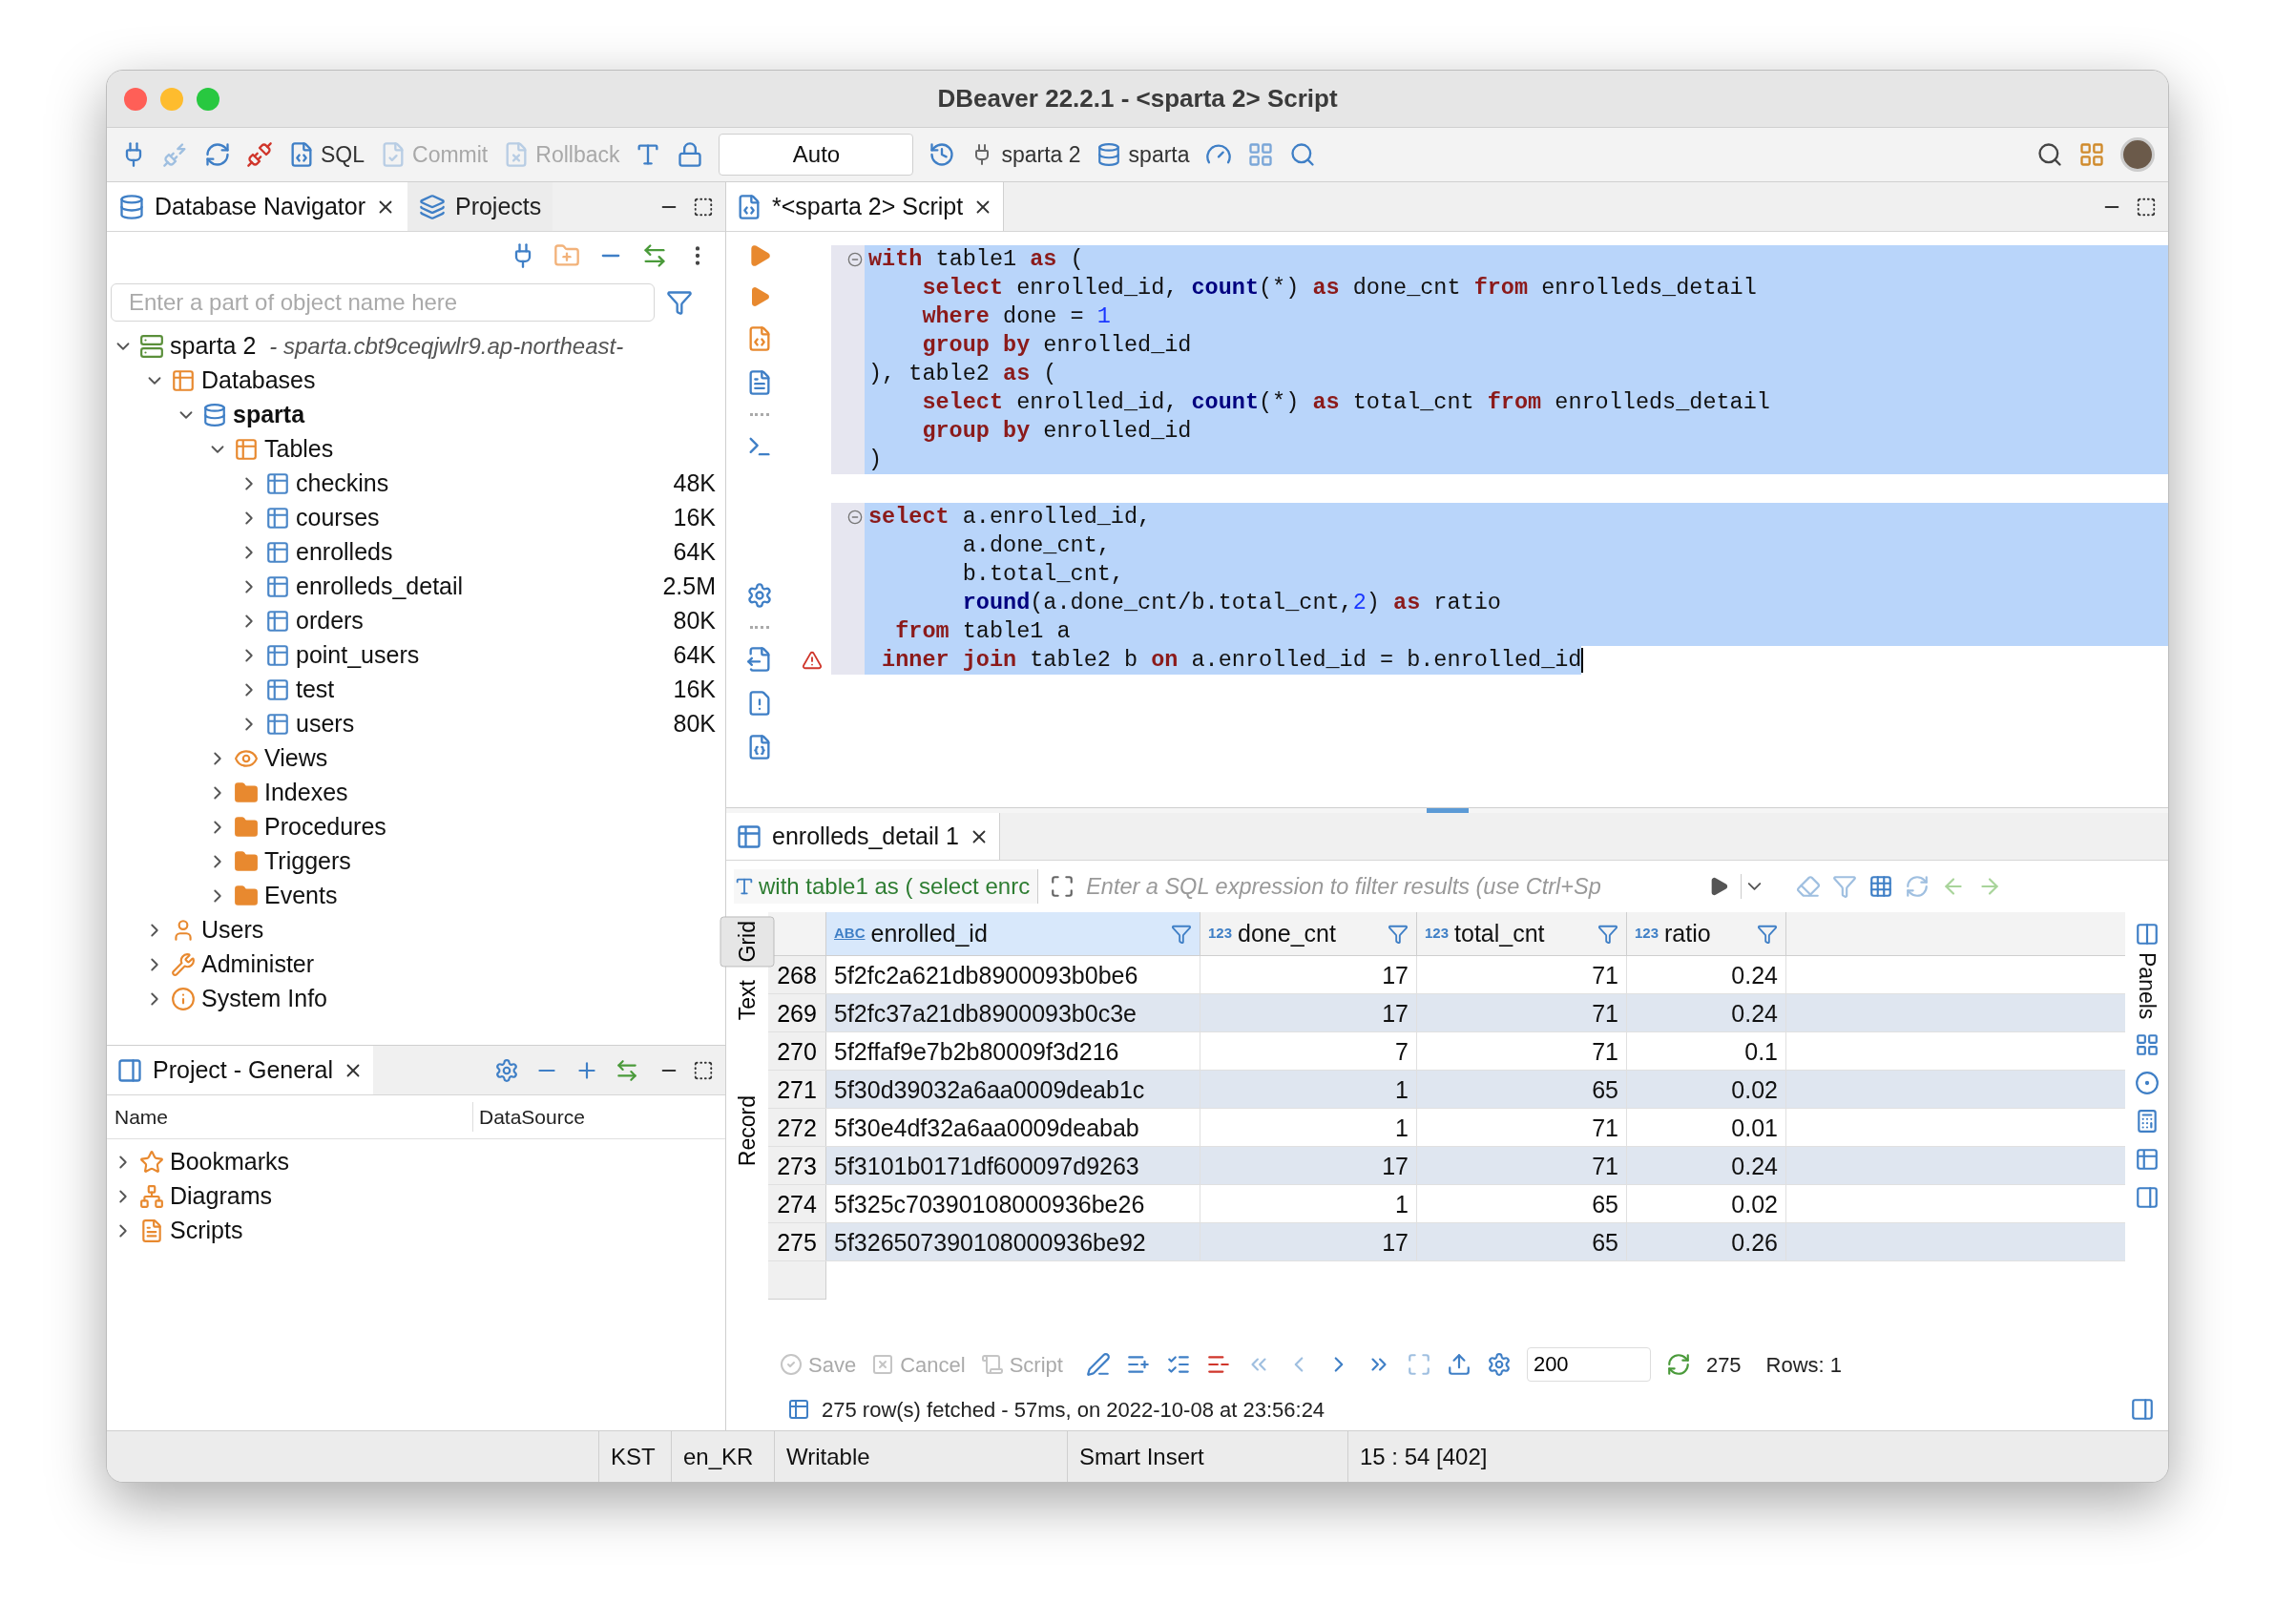 The height and width of the screenshot is (1624, 2275). I want to click on table-size: 64K, so click(694, 552).